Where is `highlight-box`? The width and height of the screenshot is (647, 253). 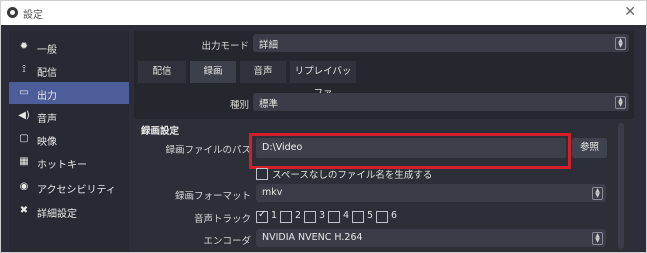
highlight-box is located at coordinates (410, 151).